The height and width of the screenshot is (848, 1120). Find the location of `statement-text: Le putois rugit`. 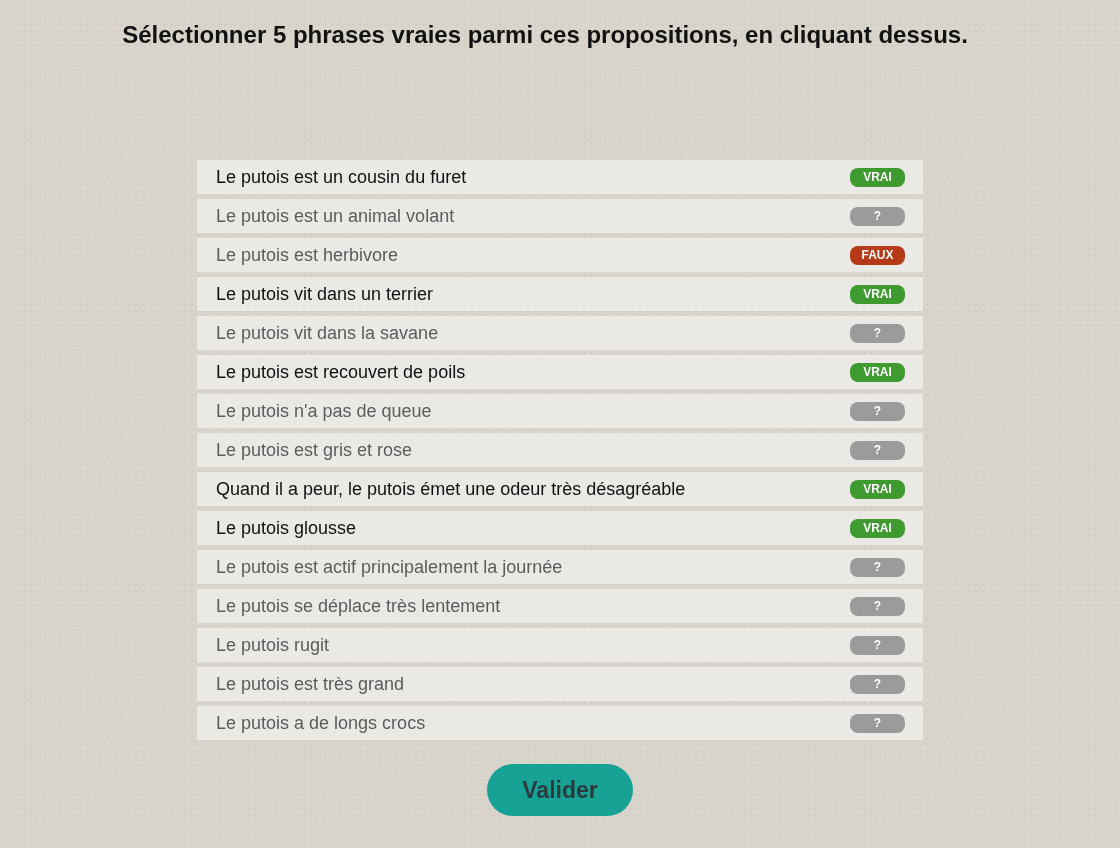

statement-text: Le putois rugit is located at coordinates (273, 645).